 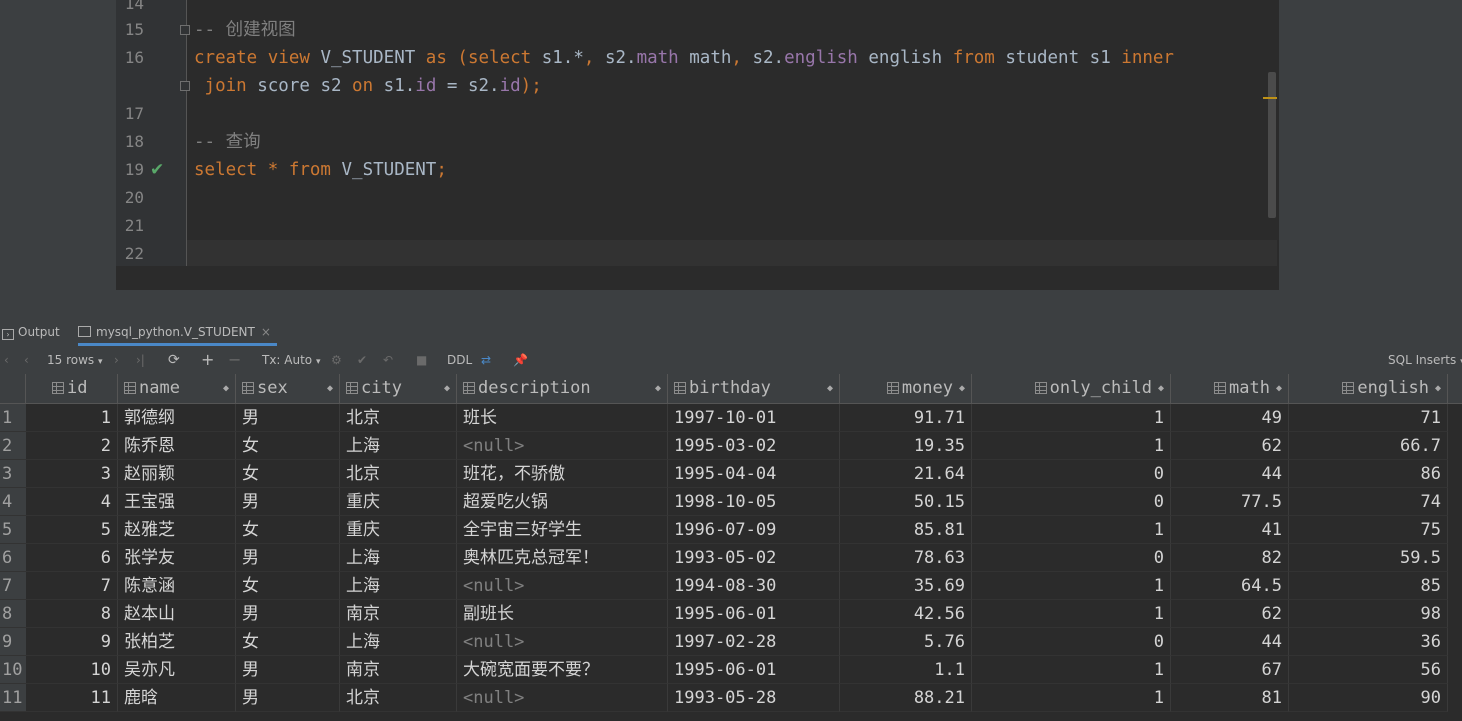 I want to click on column-header-math: math ◆, so click(x=1230, y=388).